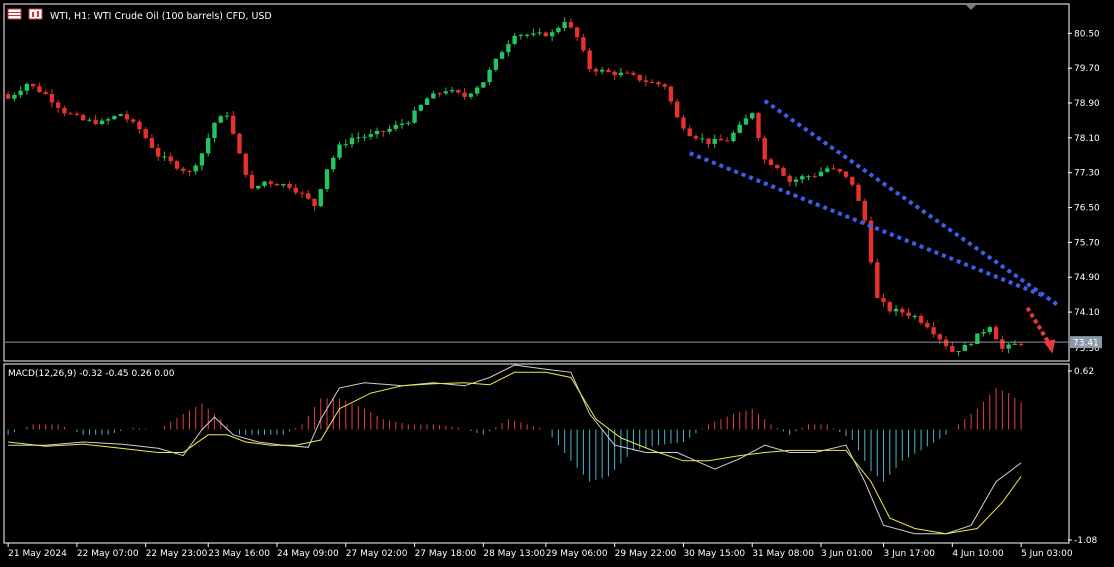 The width and height of the screenshot is (1114, 567). Describe the element at coordinates (1087, 278) in the screenshot. I see `price-tick-label: 74.90` at that location.